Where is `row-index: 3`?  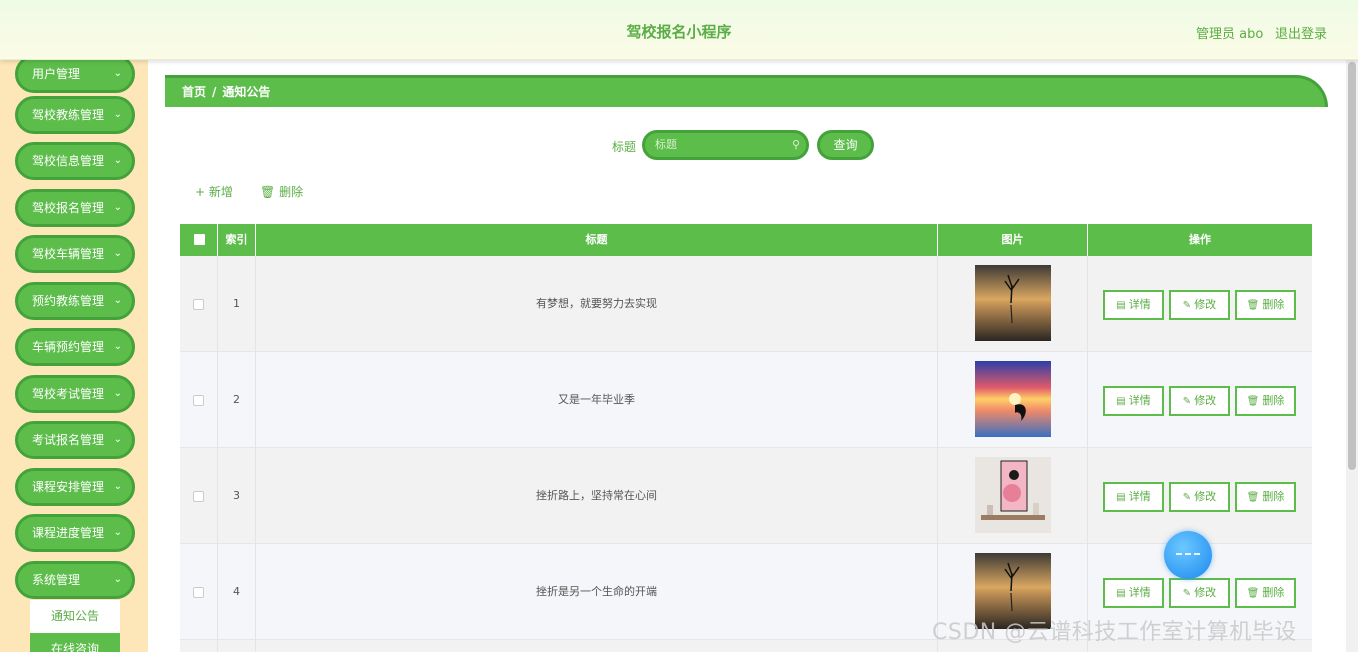
row-index: 3 is located at coordinates (237, 496).